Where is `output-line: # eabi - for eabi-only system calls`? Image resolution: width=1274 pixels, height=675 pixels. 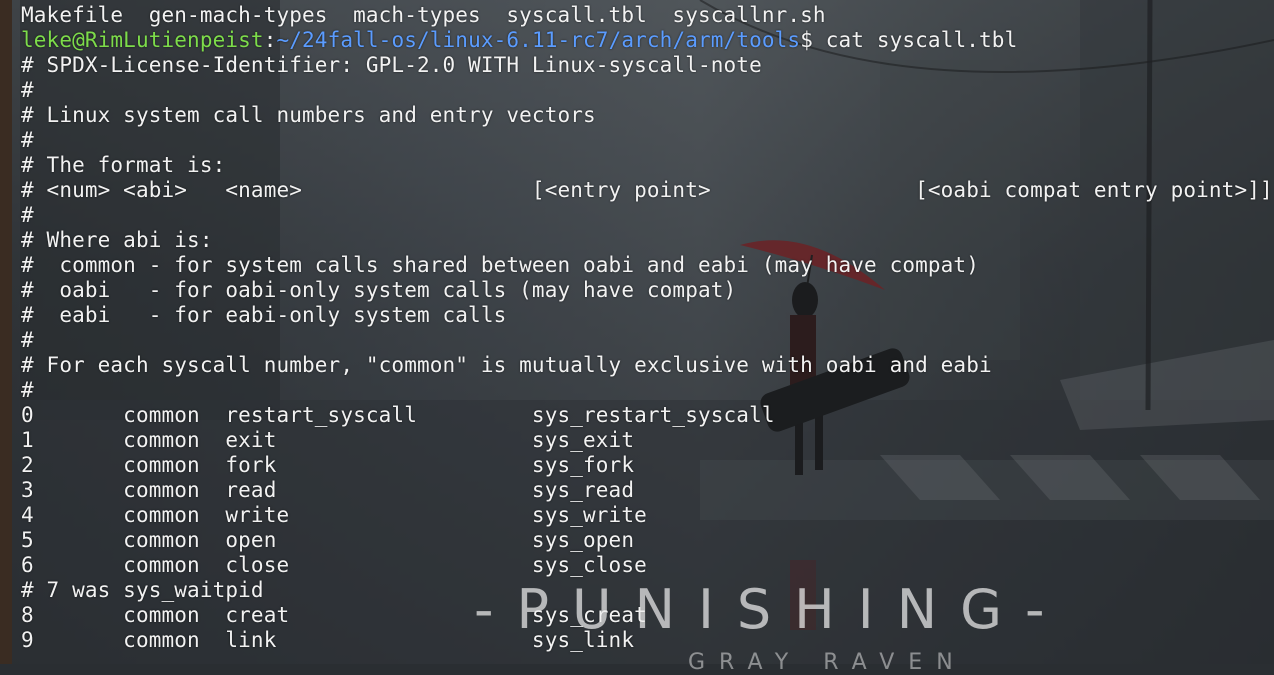
output-line: # eabi - for eabi-only system calls is located at coordinates (264, 315).